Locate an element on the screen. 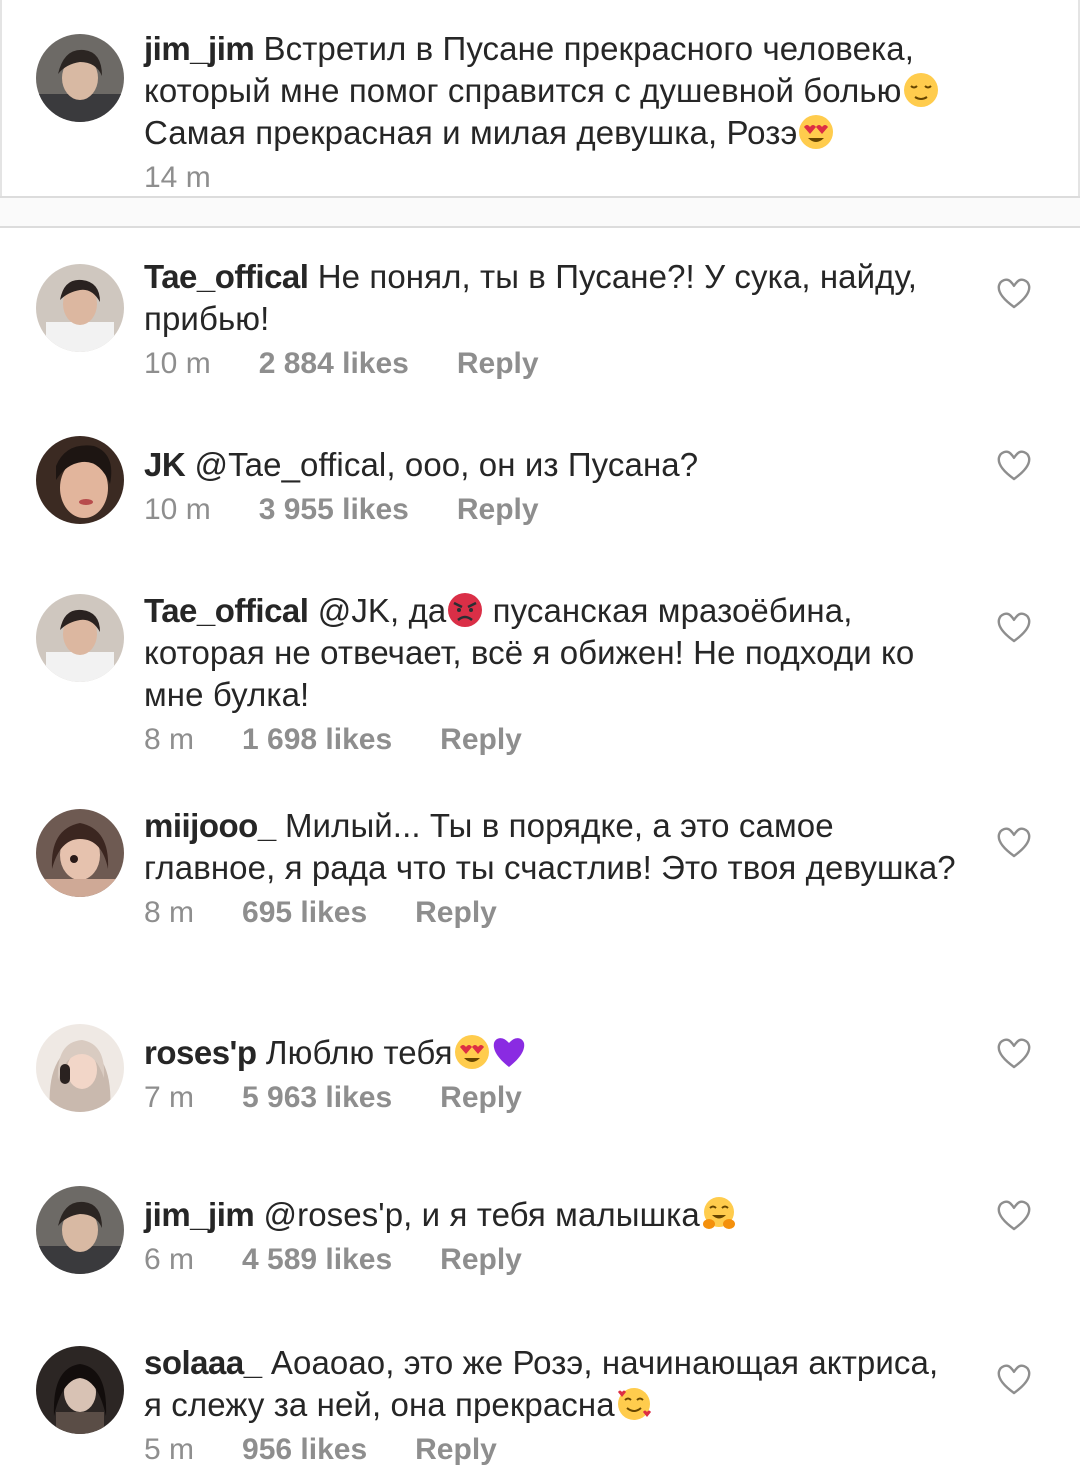 The image size is (1080, 1484). comment-meta: 8 m 1 698 likes Reply is located at coordinates (554, 740).